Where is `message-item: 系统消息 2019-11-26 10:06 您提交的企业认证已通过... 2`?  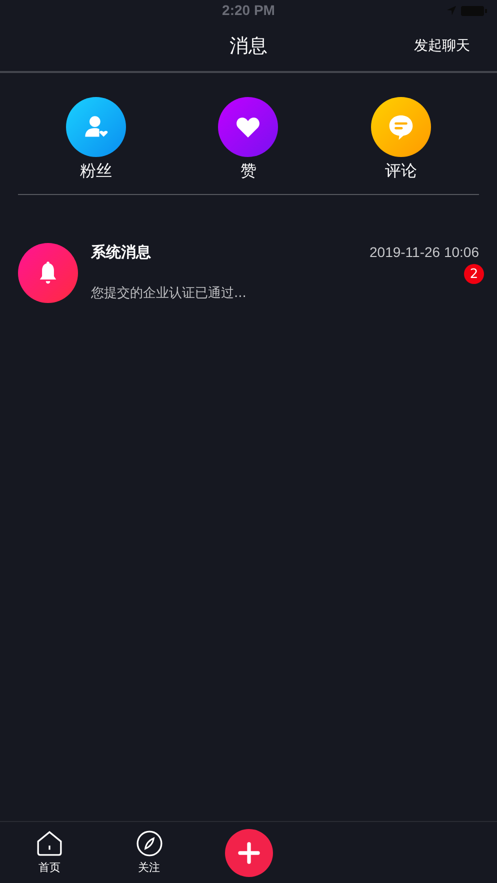 message-item: 系统消息 2019-11-26 10:06 您提交的企业认证已通过... 2 is located at coordinates (248, 249).